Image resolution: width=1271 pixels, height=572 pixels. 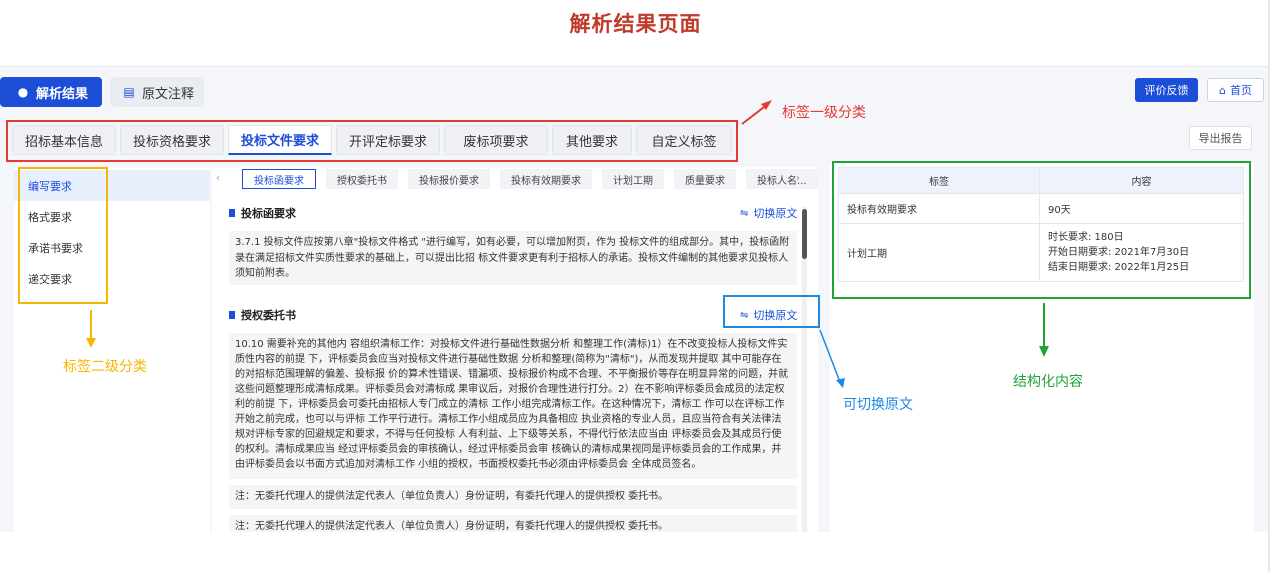 What do you see at coordinates (830, 356) in the screenshot?
I see `arrow-blue` at bounding box center [830, 356].